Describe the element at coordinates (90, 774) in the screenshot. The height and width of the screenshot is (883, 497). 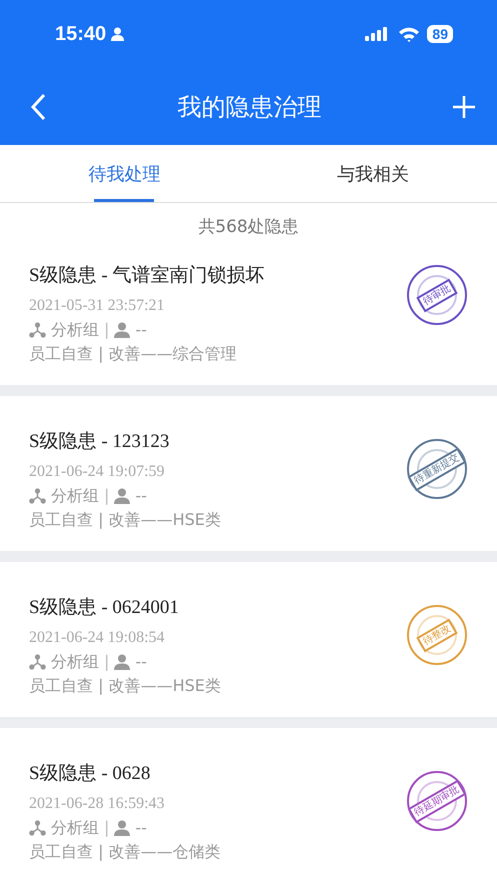
I see `hazard-title: S级隐患 - 0628` at that location.